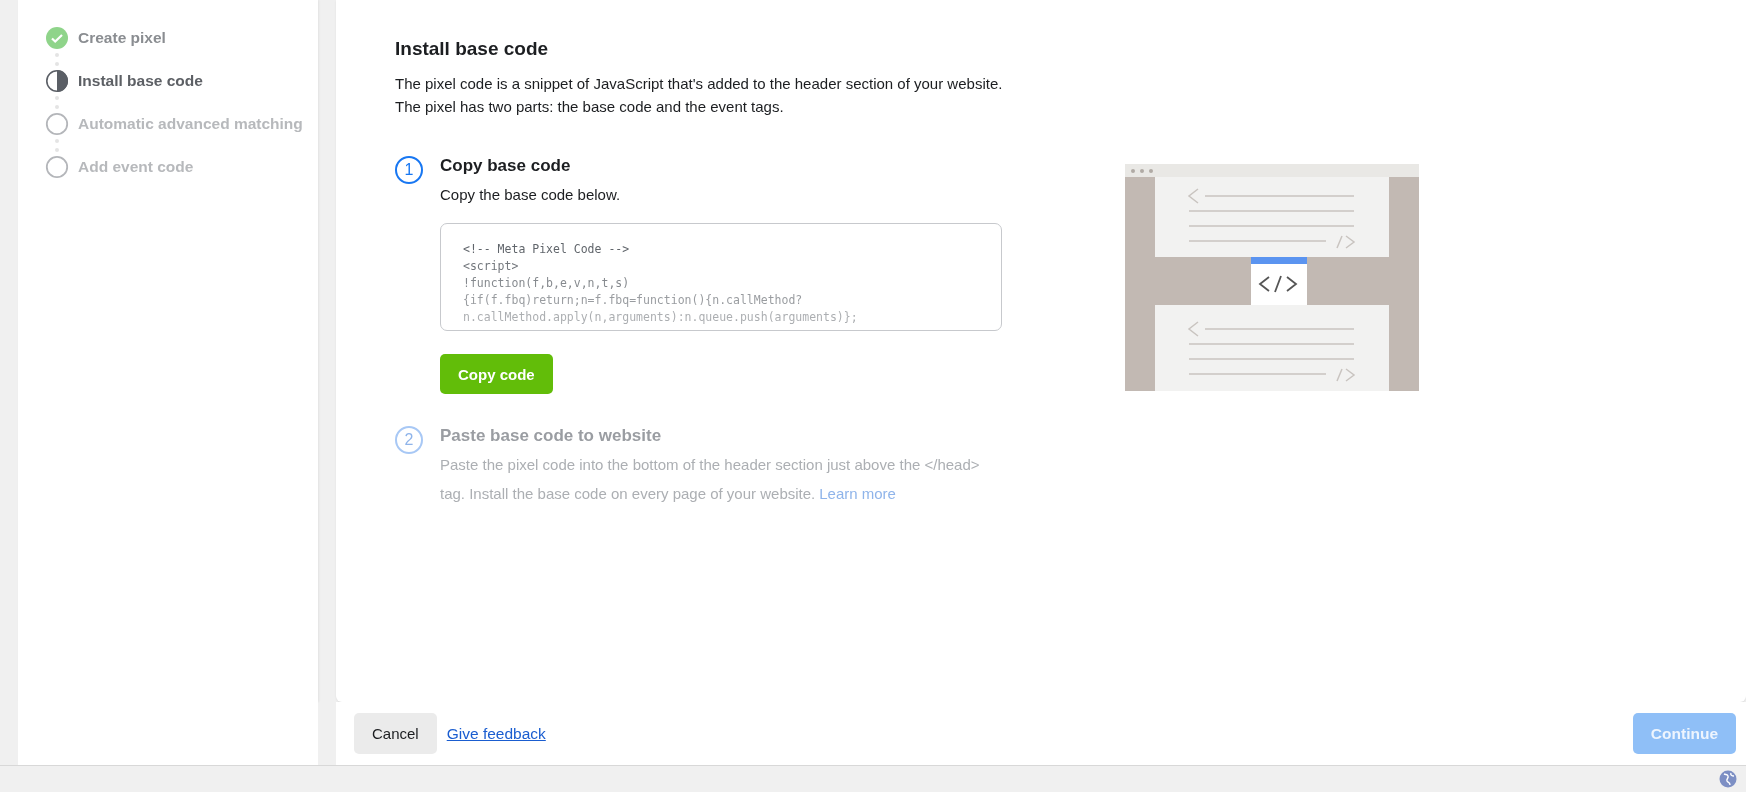 Image resolution: width=1746 pixels, height=792 pixels. I want to click on step-label: Add event code, so click(136, 167).